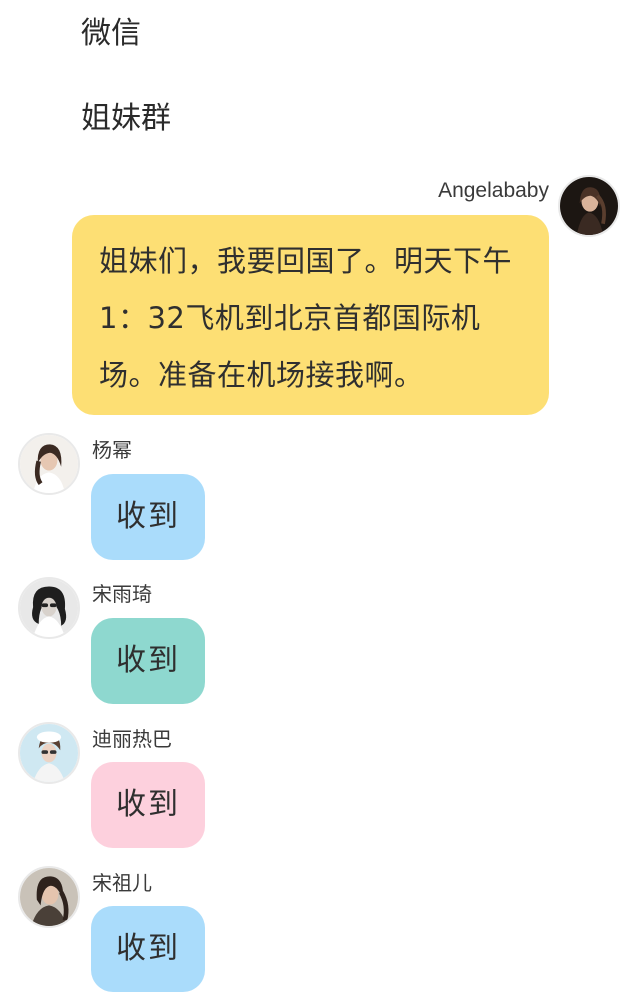 The height and width of the screenshot is (1007, 640). I want to click on sender-name: 宋祖儿, so click(122, 883).